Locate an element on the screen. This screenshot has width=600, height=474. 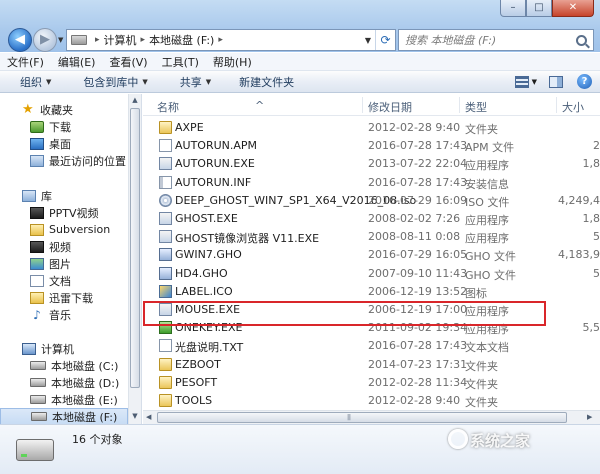
nav-drive-d: 本地磁盘 (D:) is located at coordinates (64, 382).